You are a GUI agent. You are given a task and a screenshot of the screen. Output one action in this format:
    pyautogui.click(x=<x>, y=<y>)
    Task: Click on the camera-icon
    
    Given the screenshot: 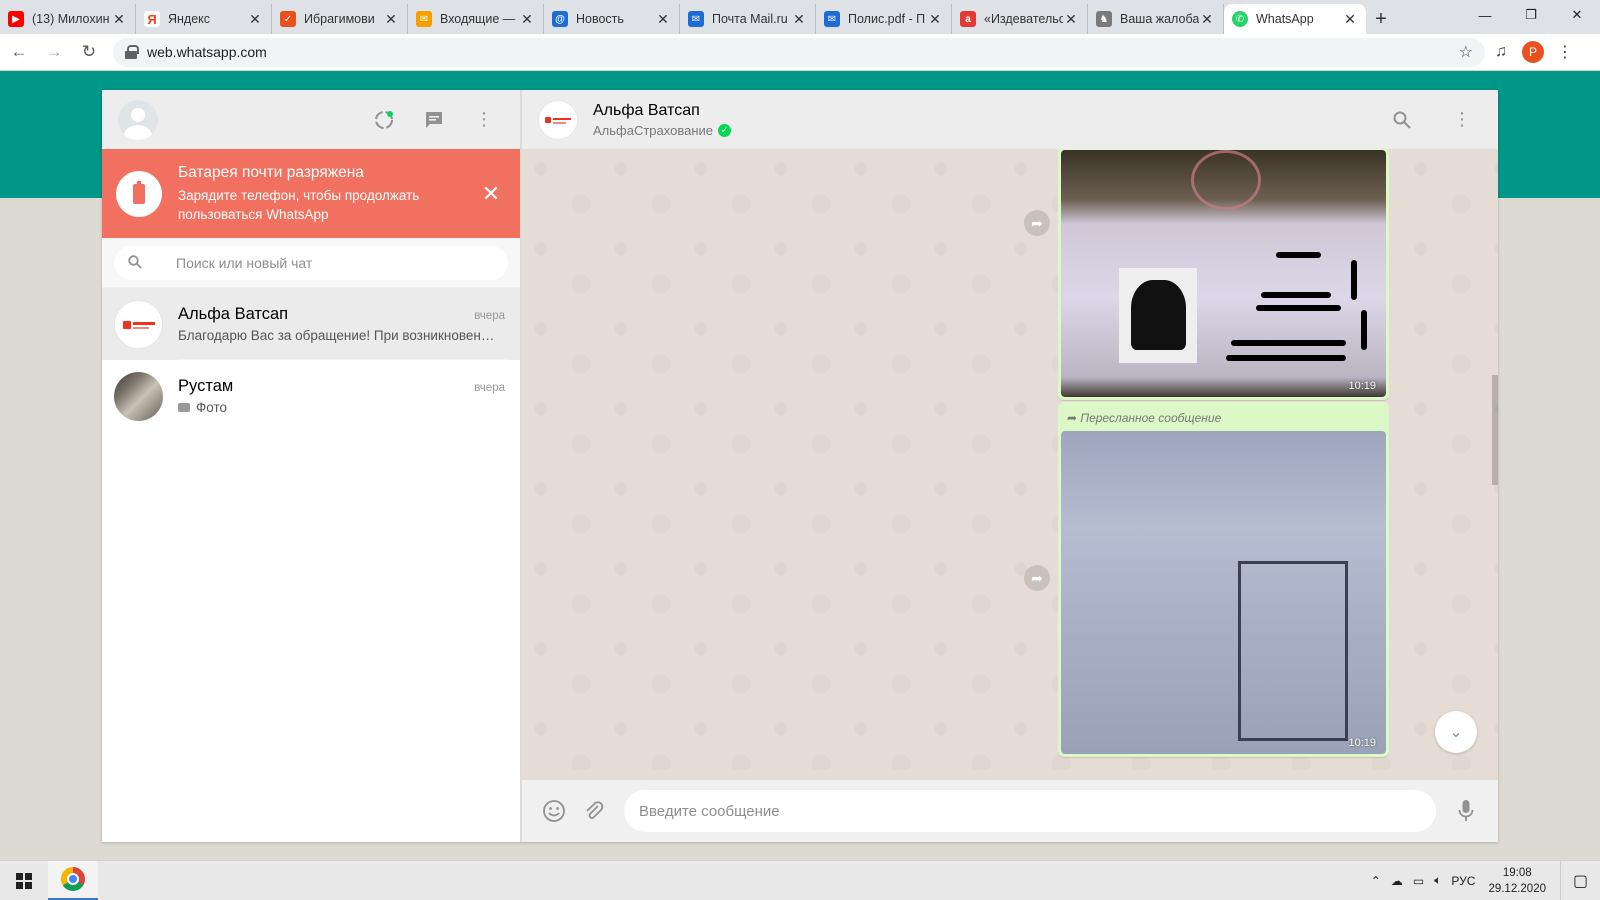 What is the action you would take?
    pyautogui.click(x=184, y=407)
    